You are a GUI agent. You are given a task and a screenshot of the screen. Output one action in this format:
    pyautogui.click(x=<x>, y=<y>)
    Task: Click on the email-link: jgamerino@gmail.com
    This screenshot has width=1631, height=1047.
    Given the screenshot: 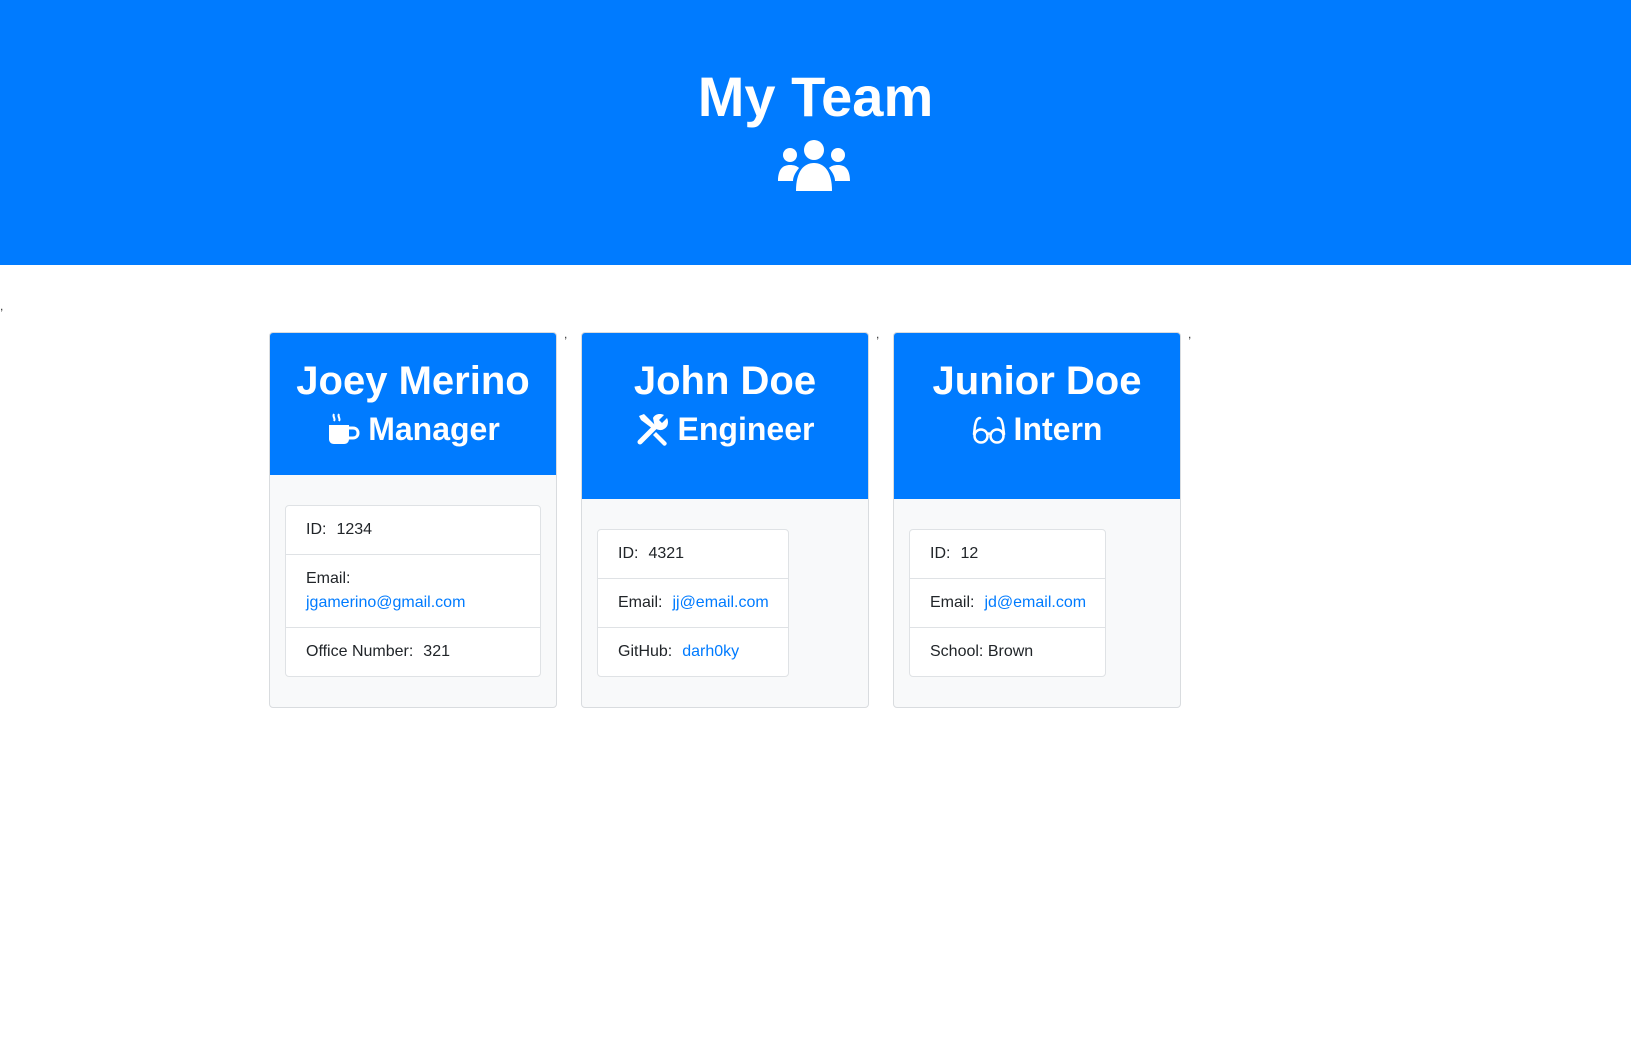 What is the action you would take?
    pyautogui.click(x=385, y=602)
    